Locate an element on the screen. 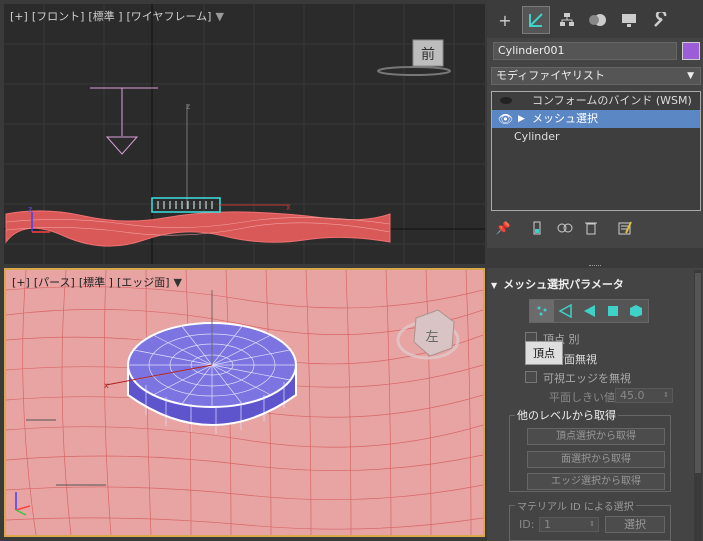 Image resolution: width=703 pixels, height=541 pixels. eye-icon: 👁 is located at coordinates (505, 119).